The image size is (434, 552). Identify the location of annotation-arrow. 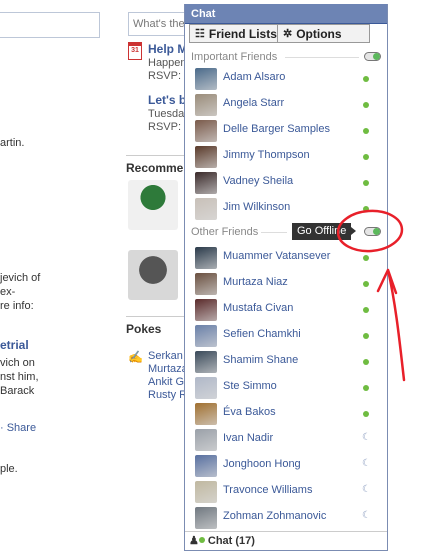
(391, 325).